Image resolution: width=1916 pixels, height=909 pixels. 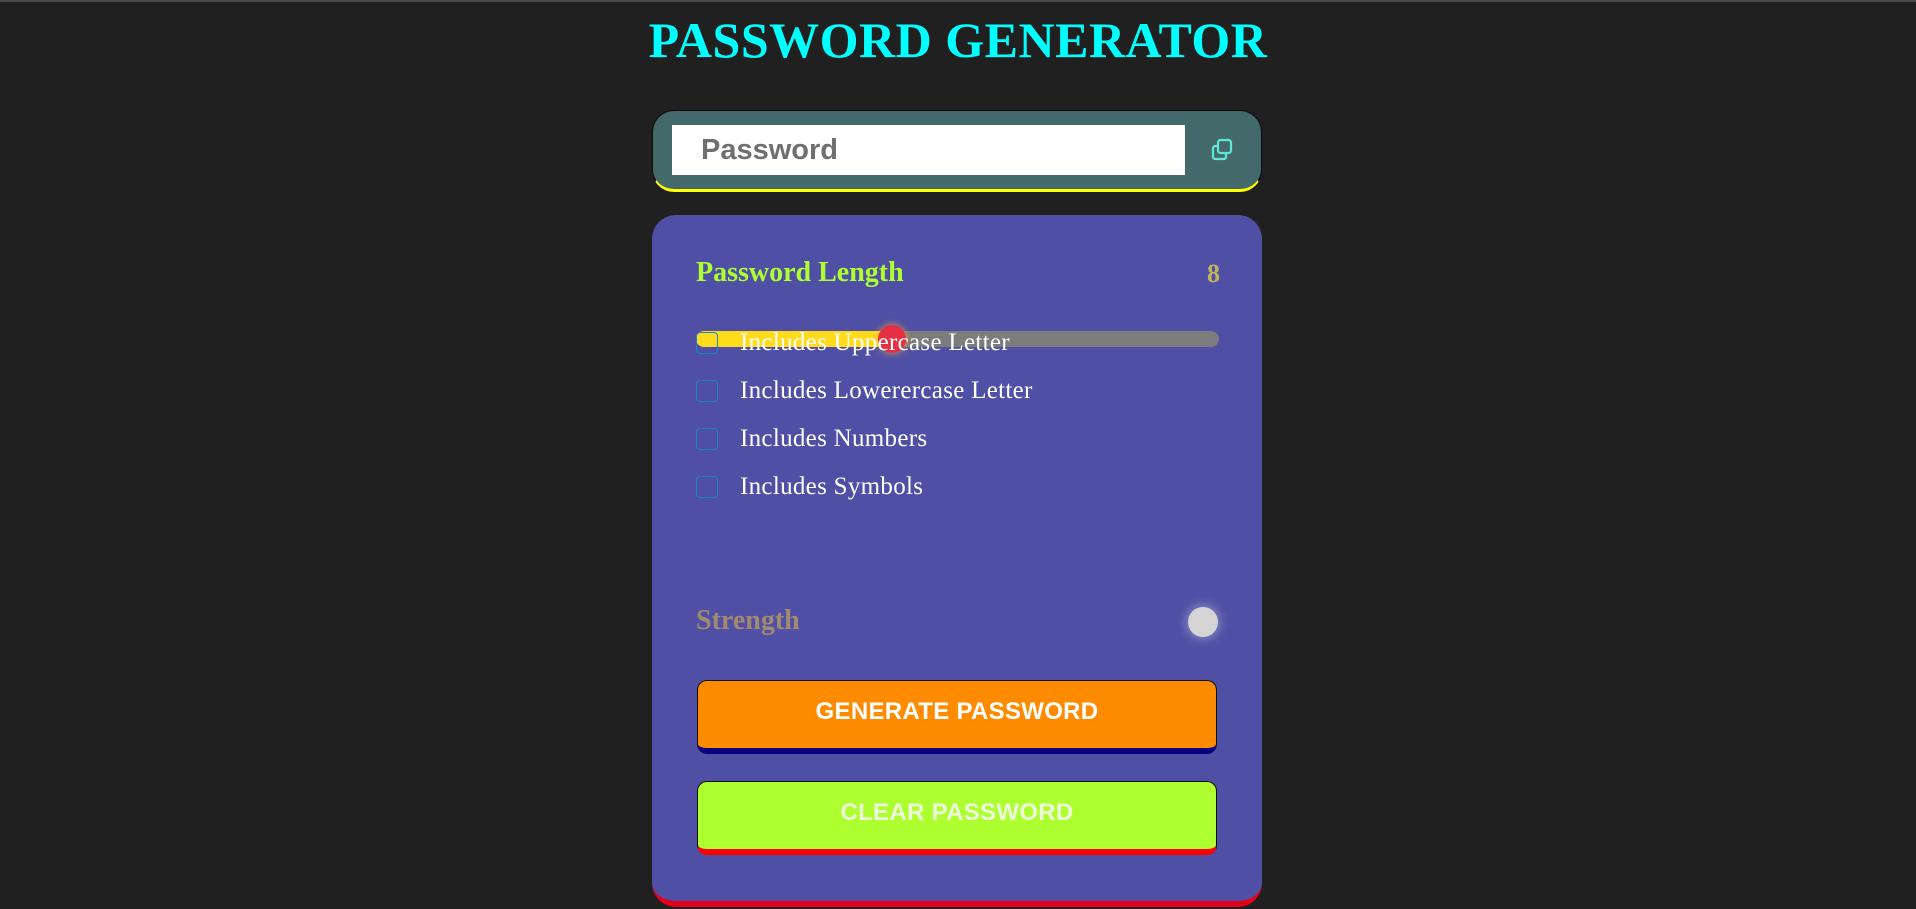 I want to click on option-lowercase: Includes Lowerercase Letter, so click(x=864, y=391).